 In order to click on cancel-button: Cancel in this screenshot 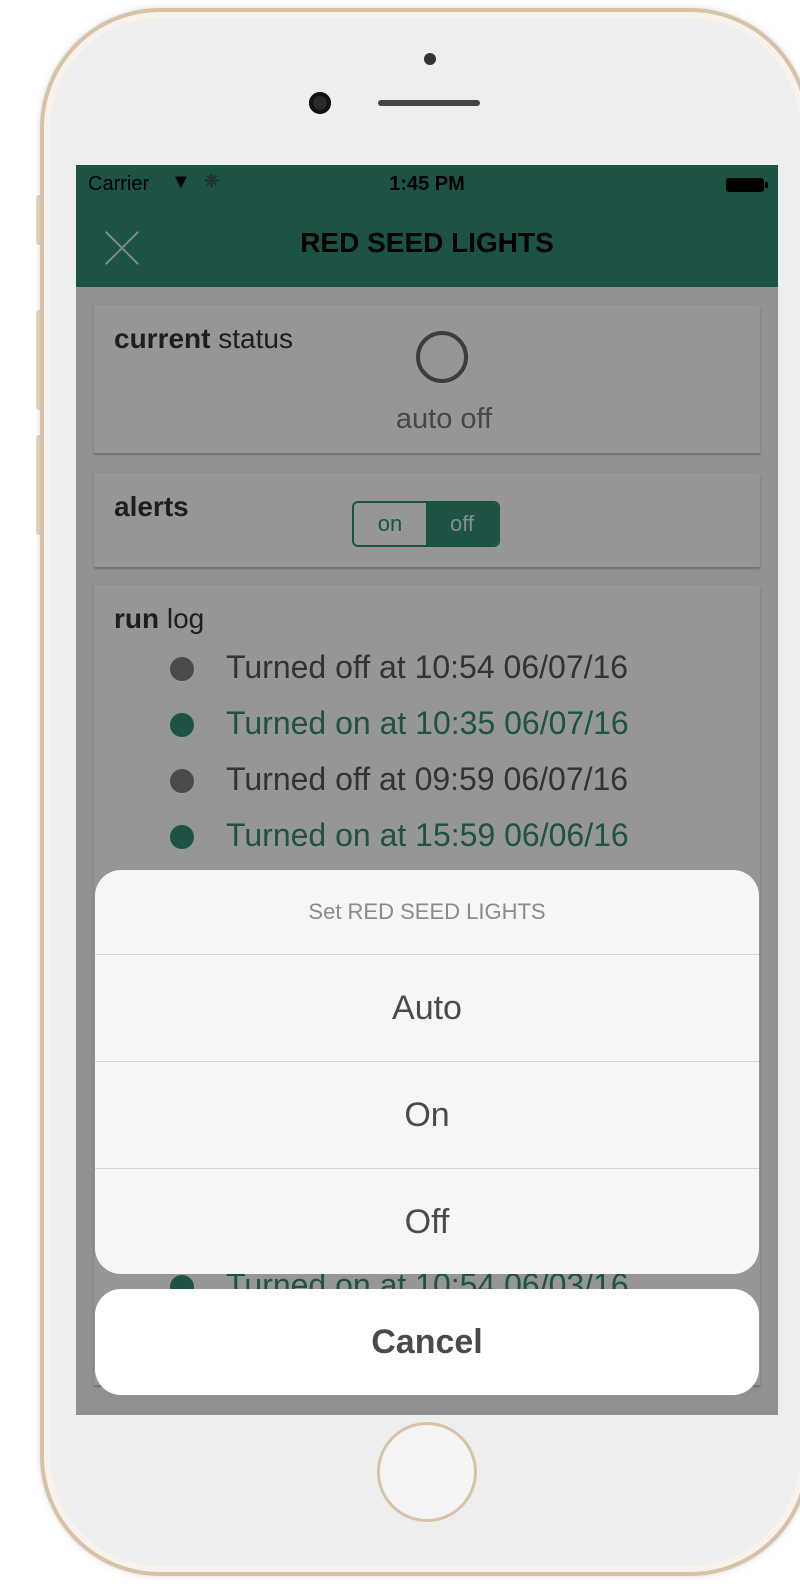, I will do `click(427, 1342)`.